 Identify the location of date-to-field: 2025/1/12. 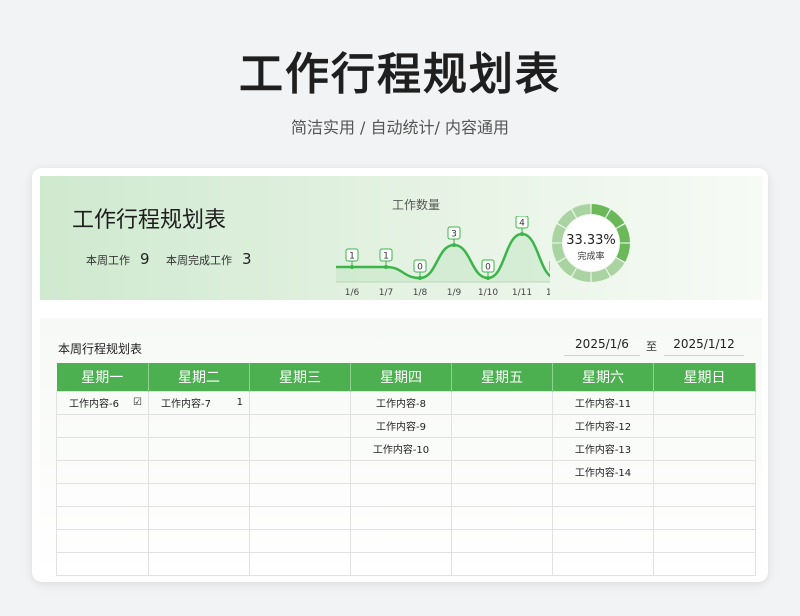
(704, 345).